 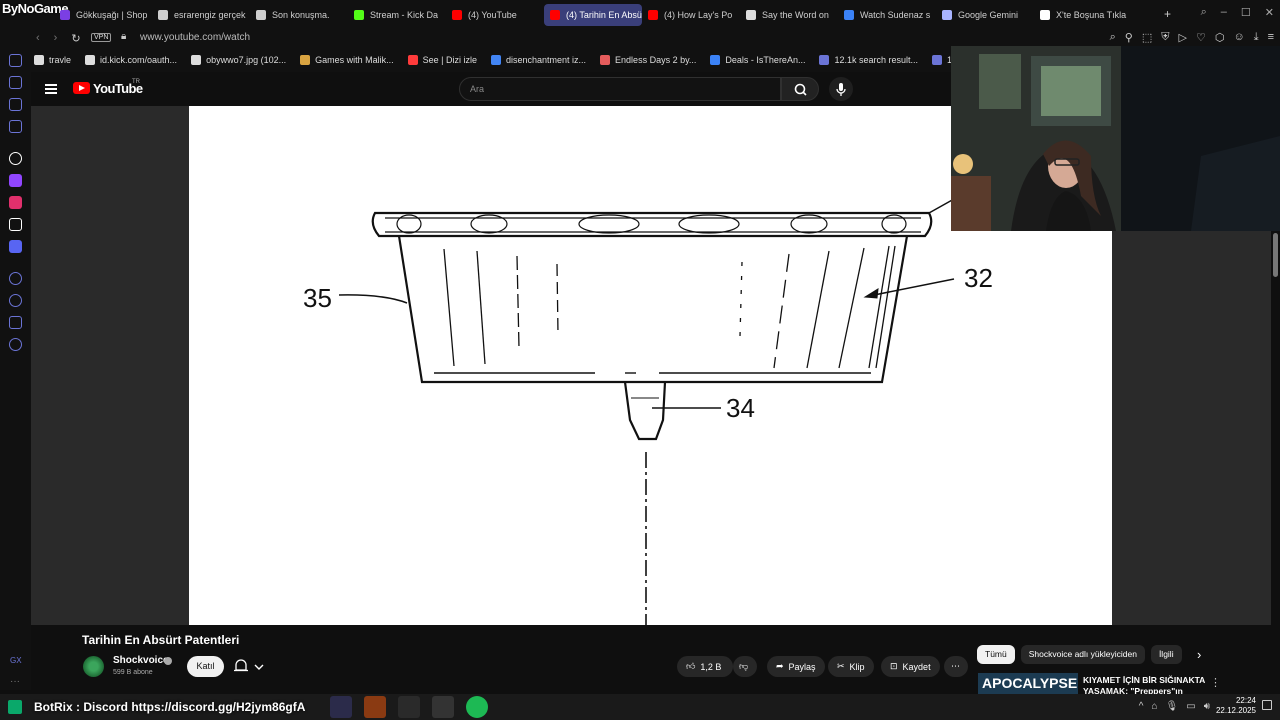 What do you see at coordinates (15, 202) in the screenshot?
I see `sidebar-instagram-icon` at bounding box center [15, 202].